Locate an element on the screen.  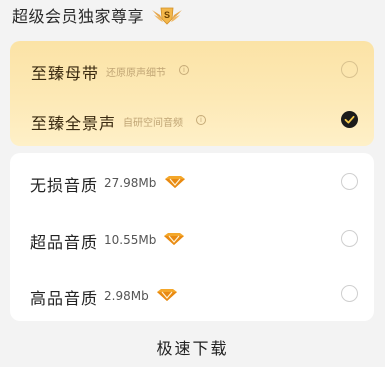
premium-option-master: 至臻母带 还原原声细节 i is located at coordinates (192, 69).